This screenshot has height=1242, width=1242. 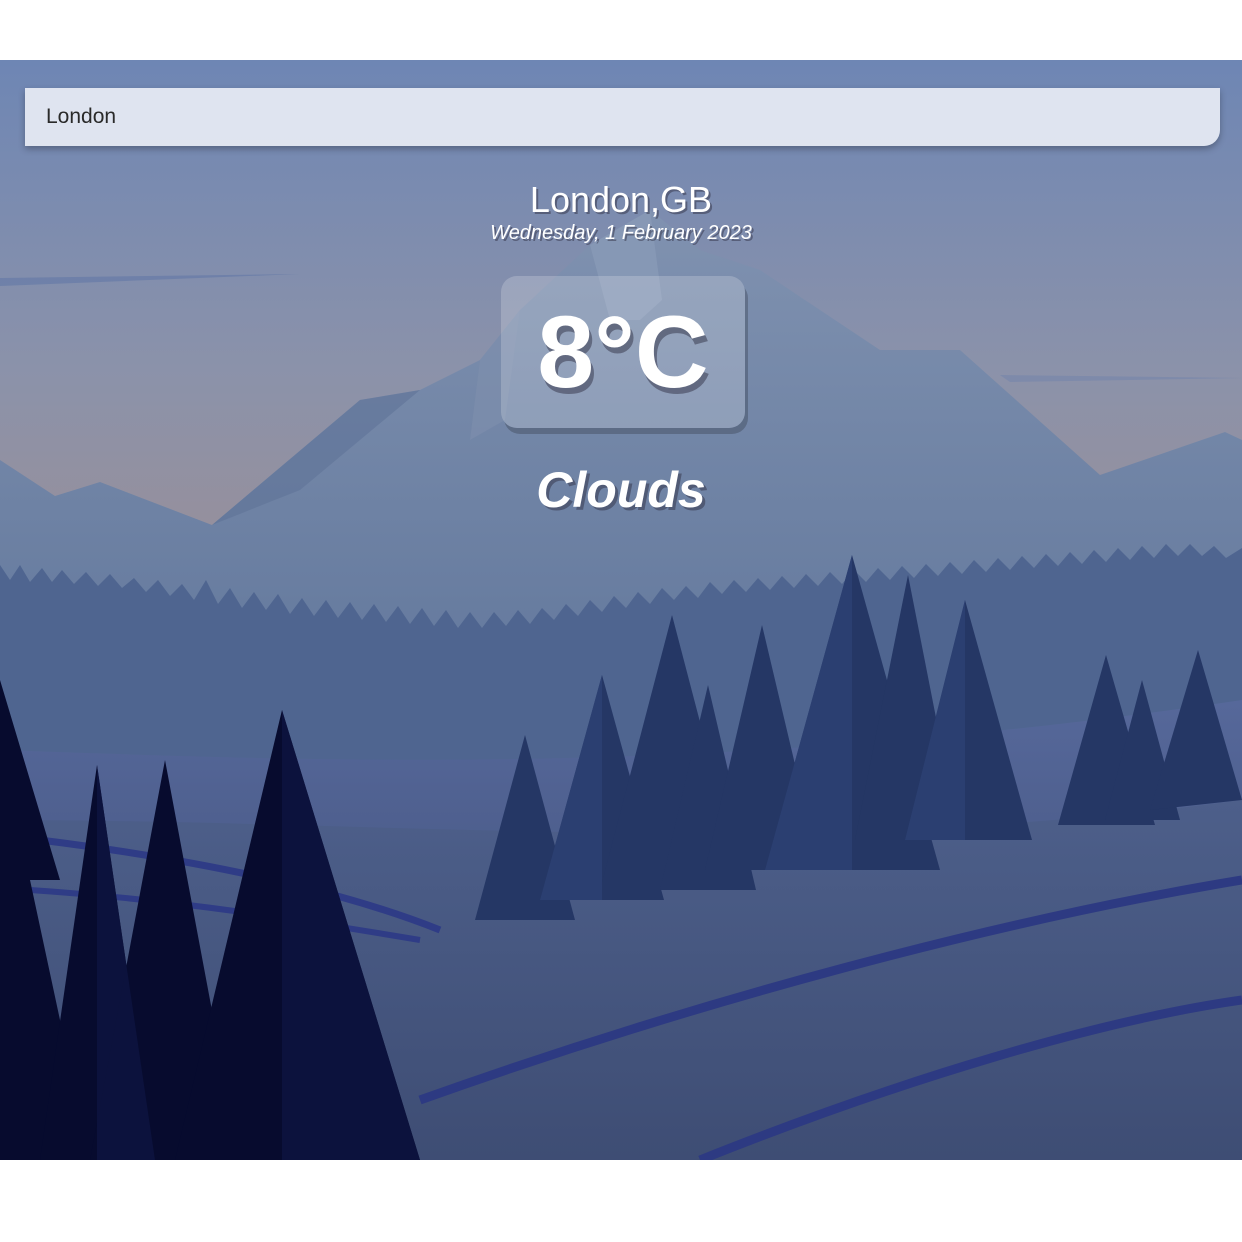 I want to click on temperature-display: 8°C, so click(x=623, y=352).